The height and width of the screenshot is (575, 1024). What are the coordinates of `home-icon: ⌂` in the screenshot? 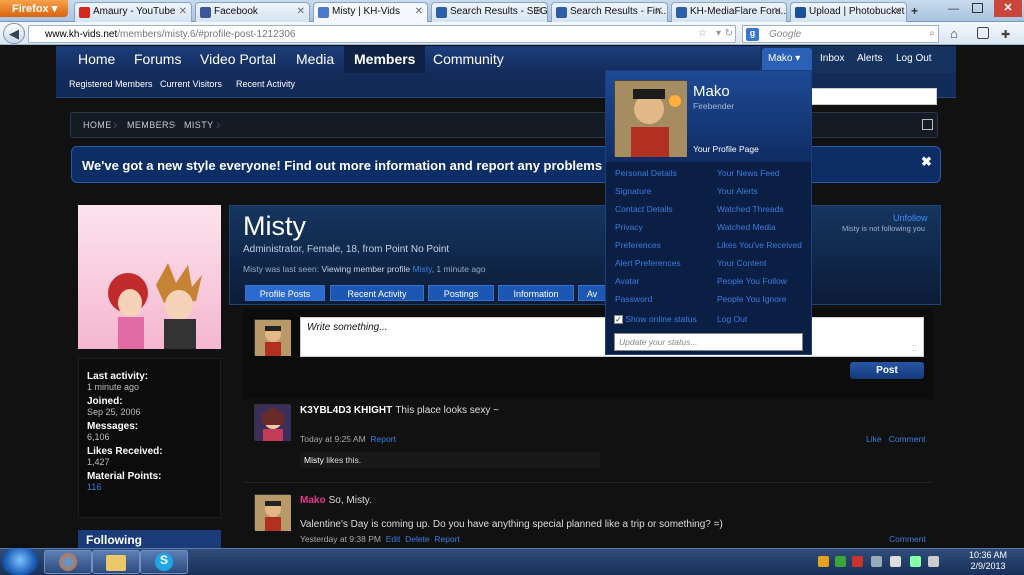 It's located at (954, 33).